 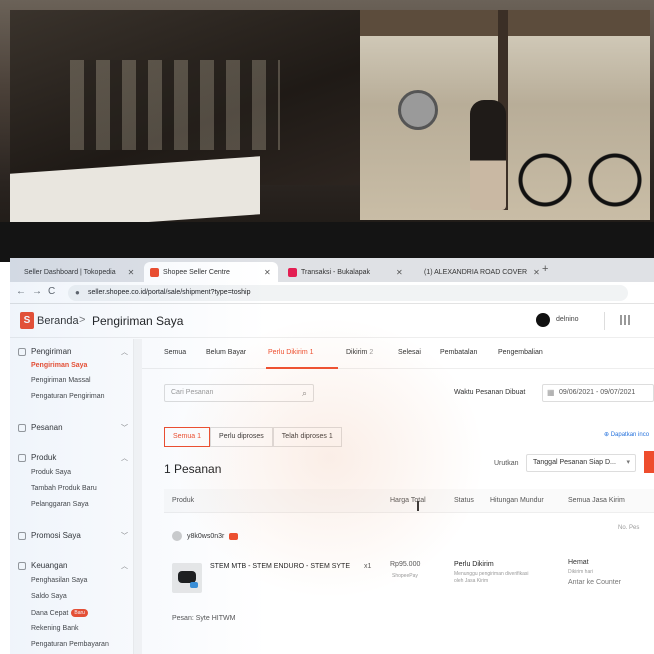 What do you see at coordinates (371, 352) in the screenshot?
I see `tab-count: 2` at bounding box center [371, 352].